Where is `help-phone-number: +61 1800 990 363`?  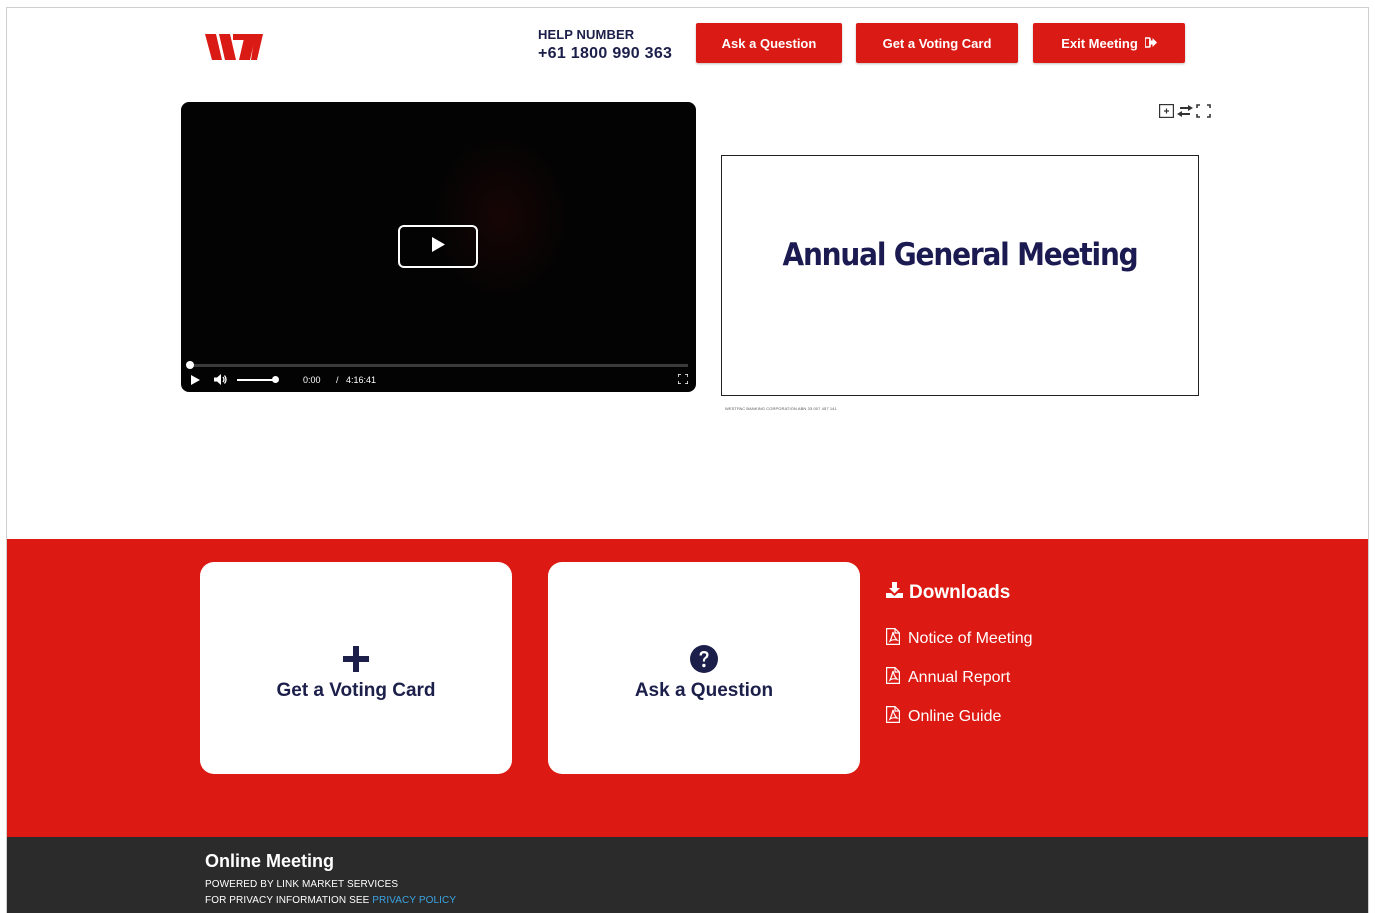
help-phone-number: +61 1800 990 363 is located at coordinates (605, 54).